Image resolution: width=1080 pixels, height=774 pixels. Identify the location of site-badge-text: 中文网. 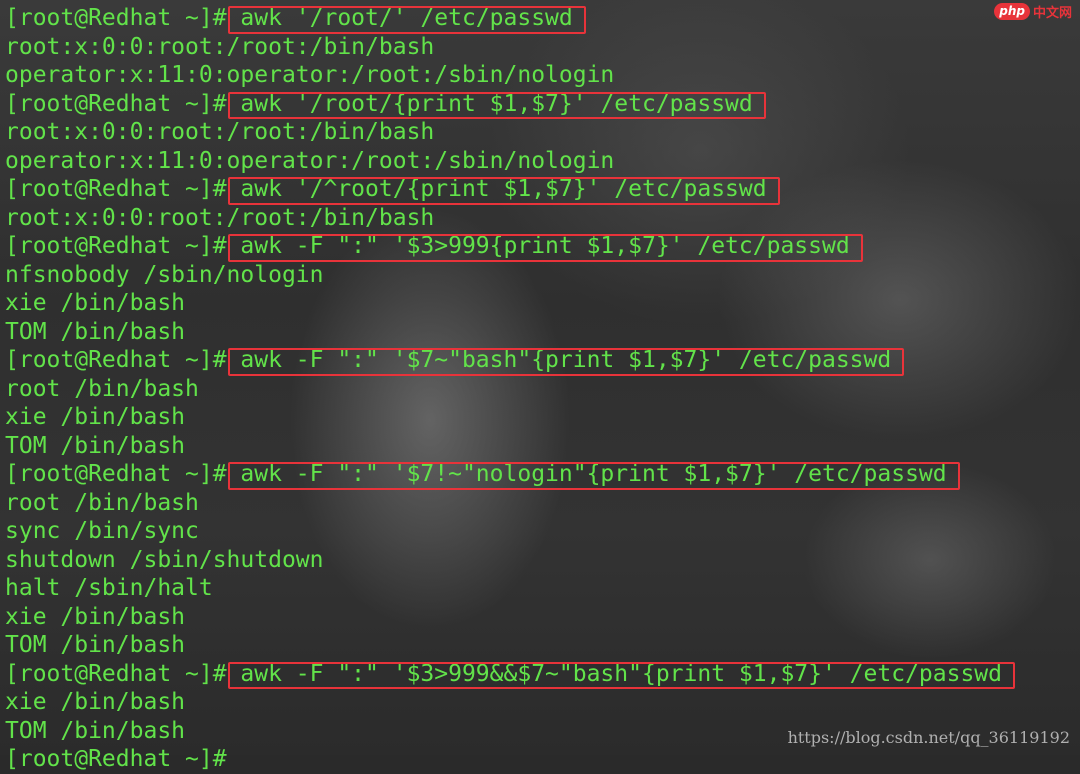
(1052, 13).